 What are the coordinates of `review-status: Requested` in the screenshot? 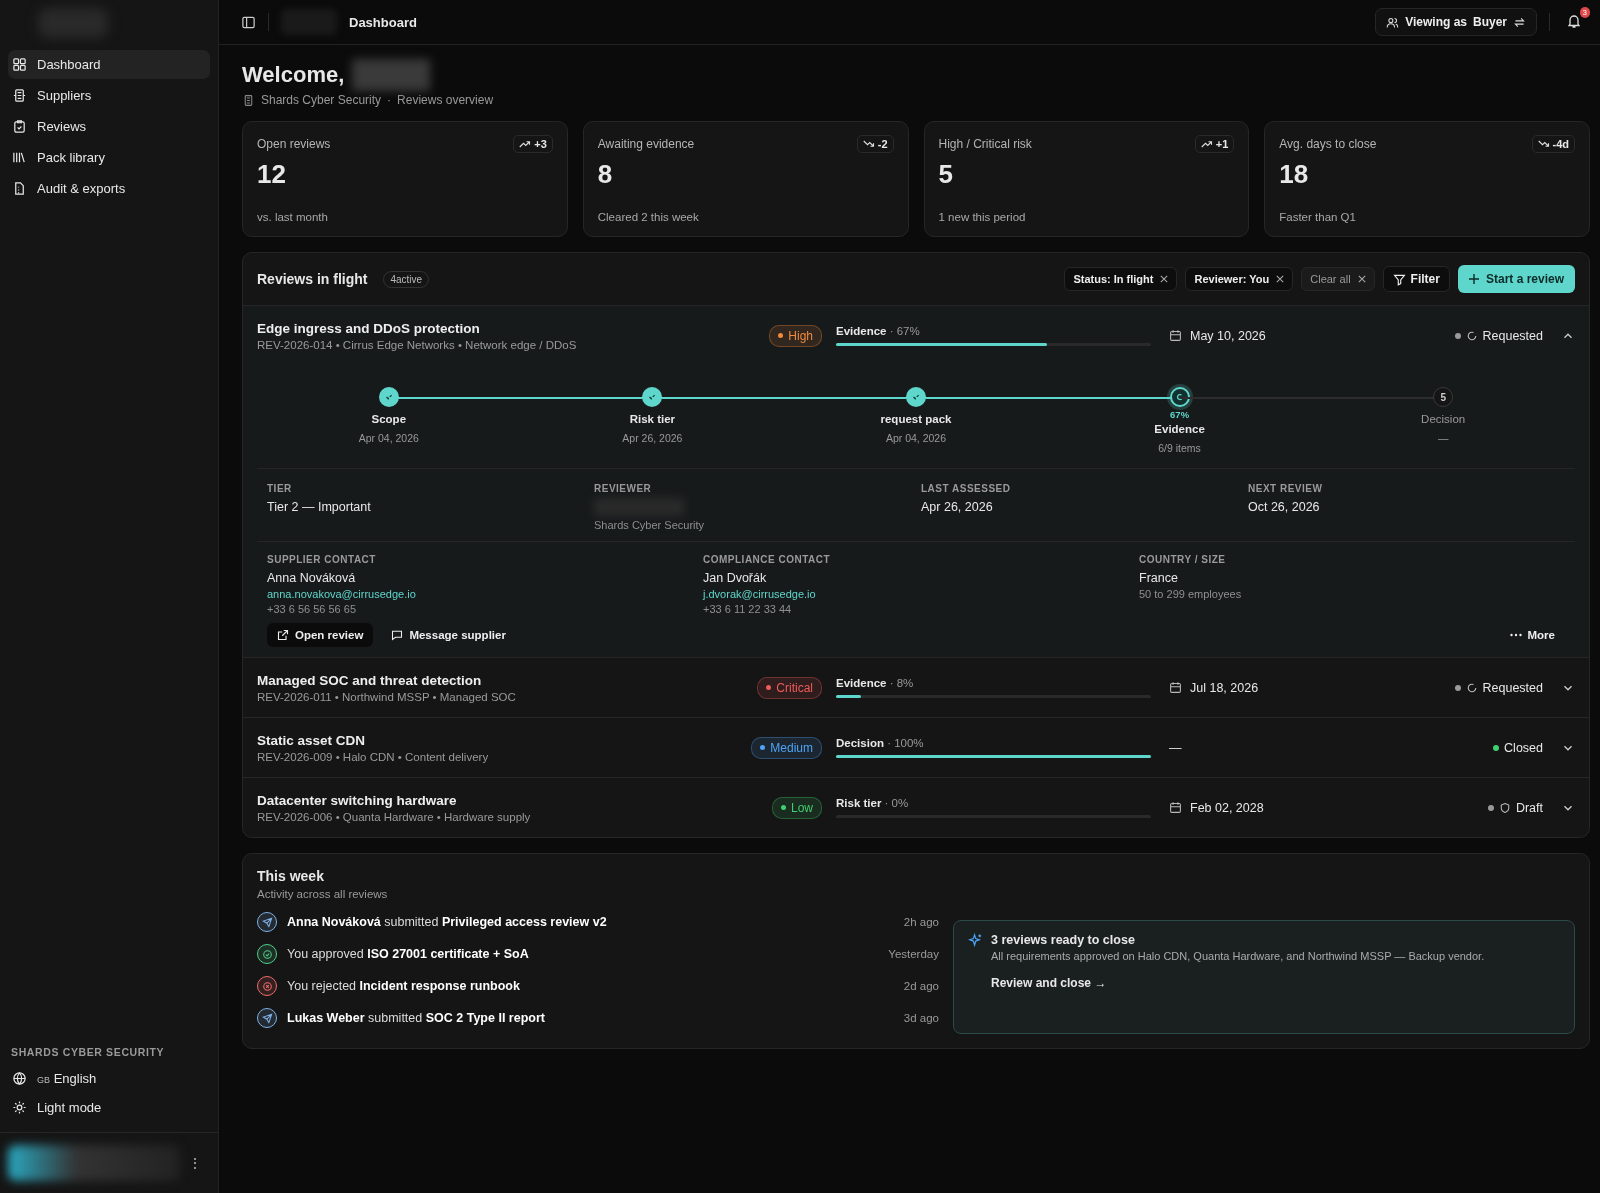 It's located at (1512, 335).